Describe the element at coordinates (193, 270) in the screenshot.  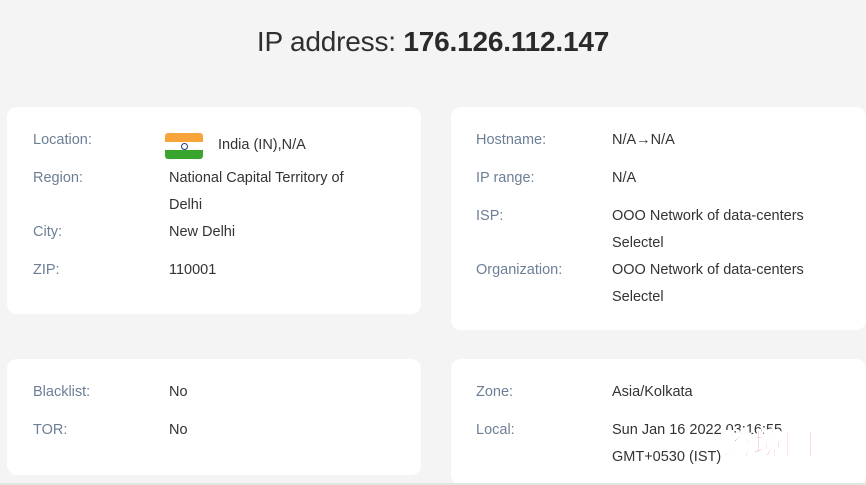
I see `zip-value: 110001` at that location.